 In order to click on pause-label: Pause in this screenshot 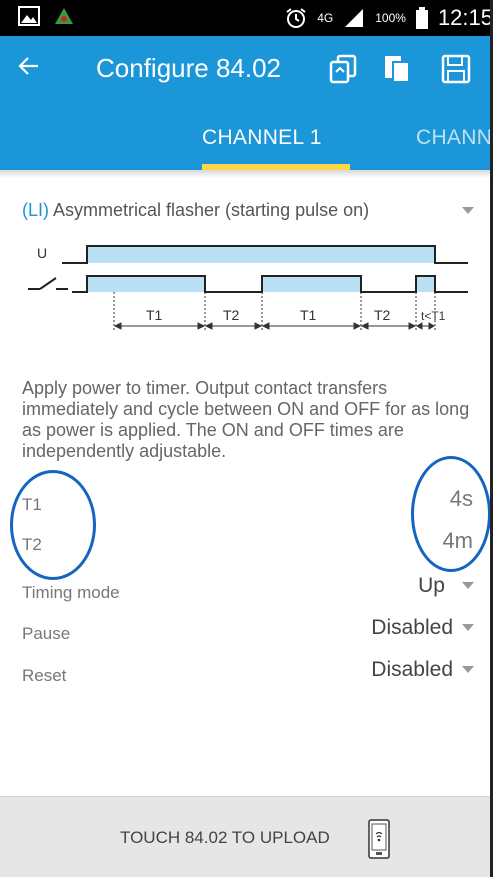, I will do `click(46, 633)`.